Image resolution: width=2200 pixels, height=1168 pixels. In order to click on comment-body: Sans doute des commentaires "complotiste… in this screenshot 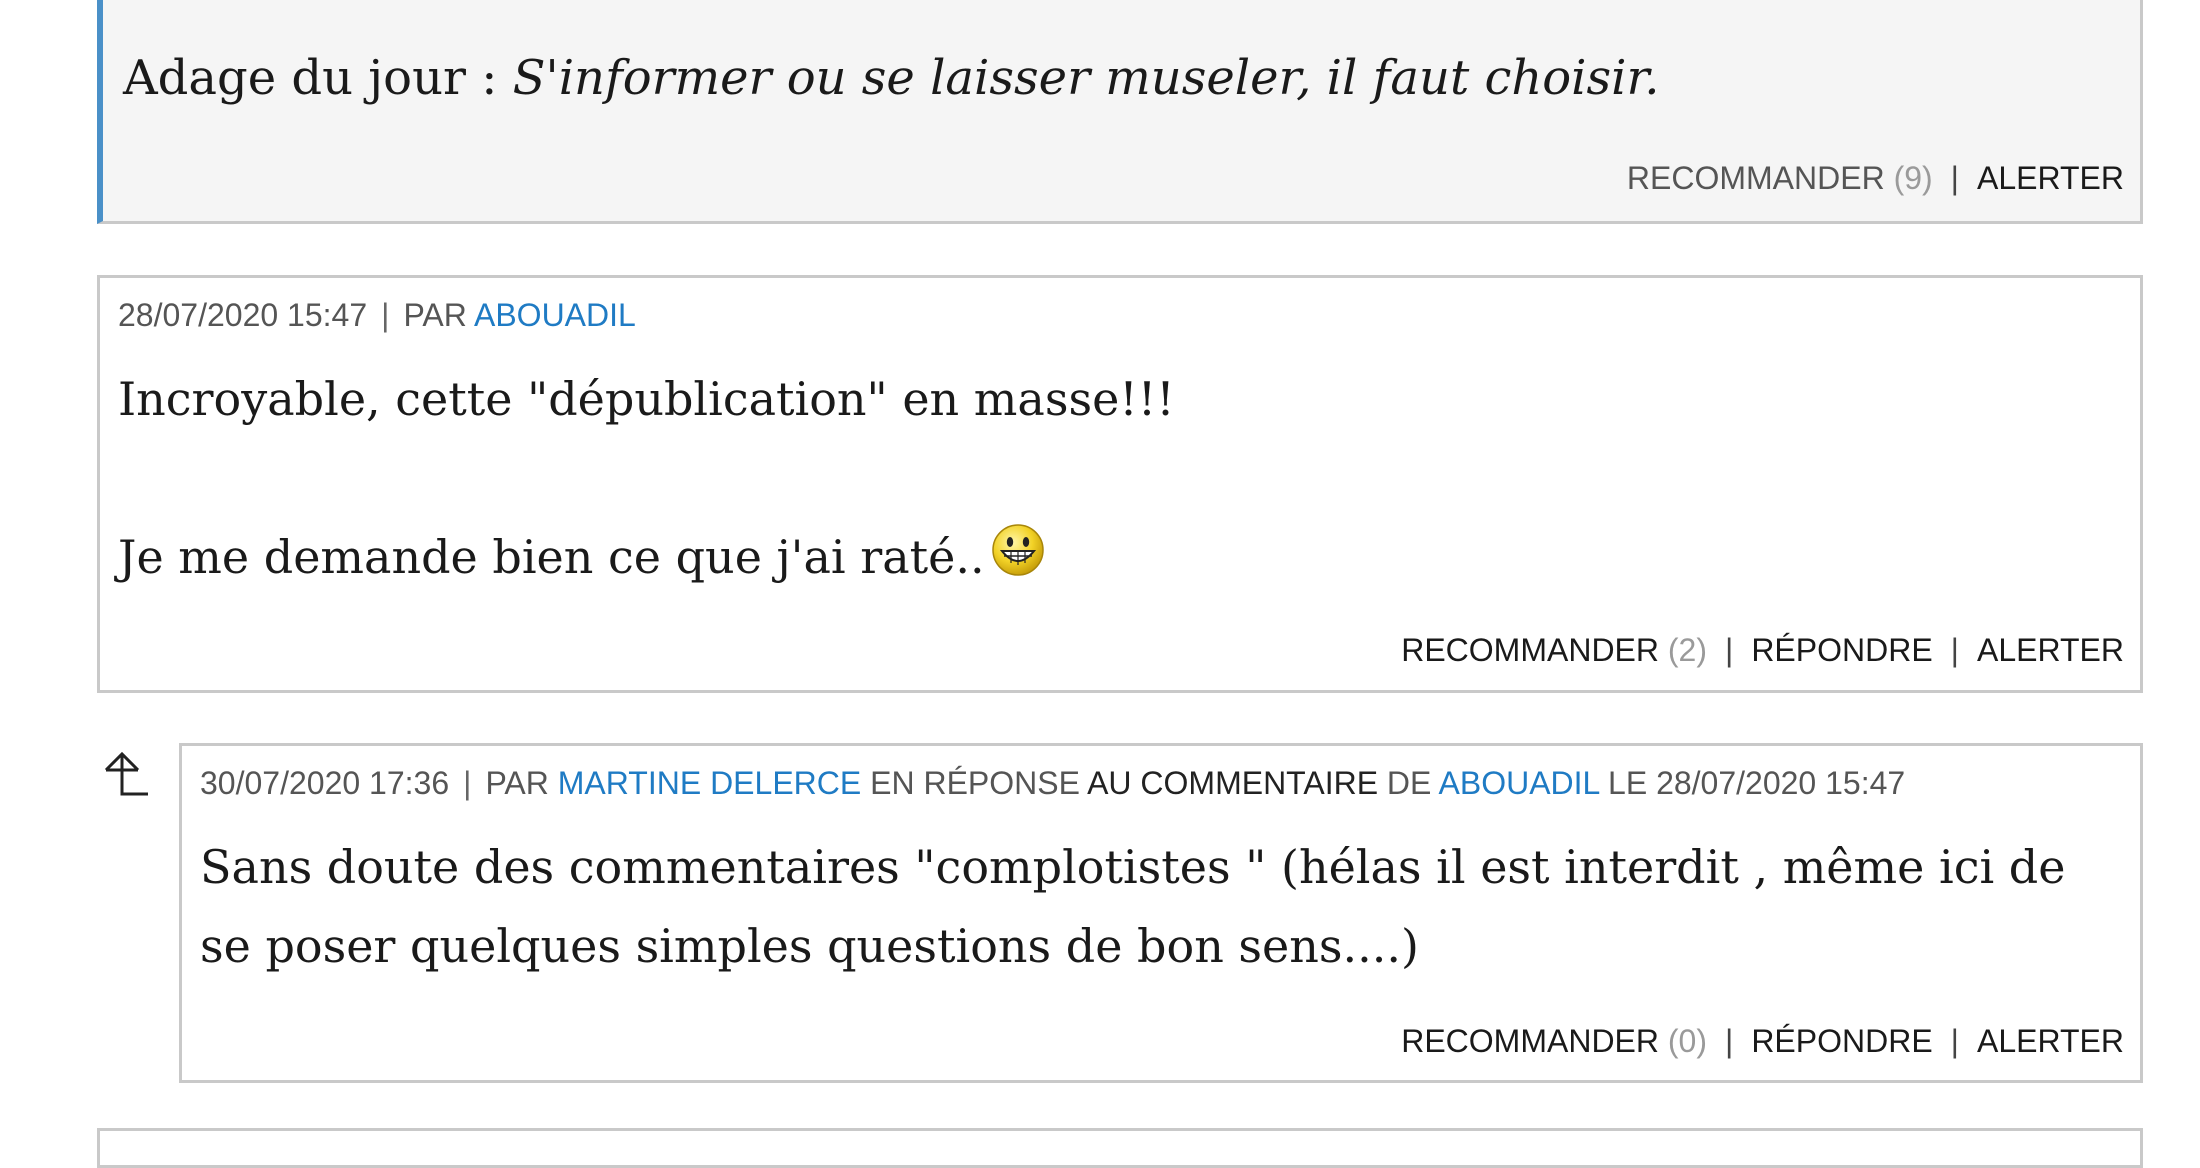, I will do `click(1133, 906)`.